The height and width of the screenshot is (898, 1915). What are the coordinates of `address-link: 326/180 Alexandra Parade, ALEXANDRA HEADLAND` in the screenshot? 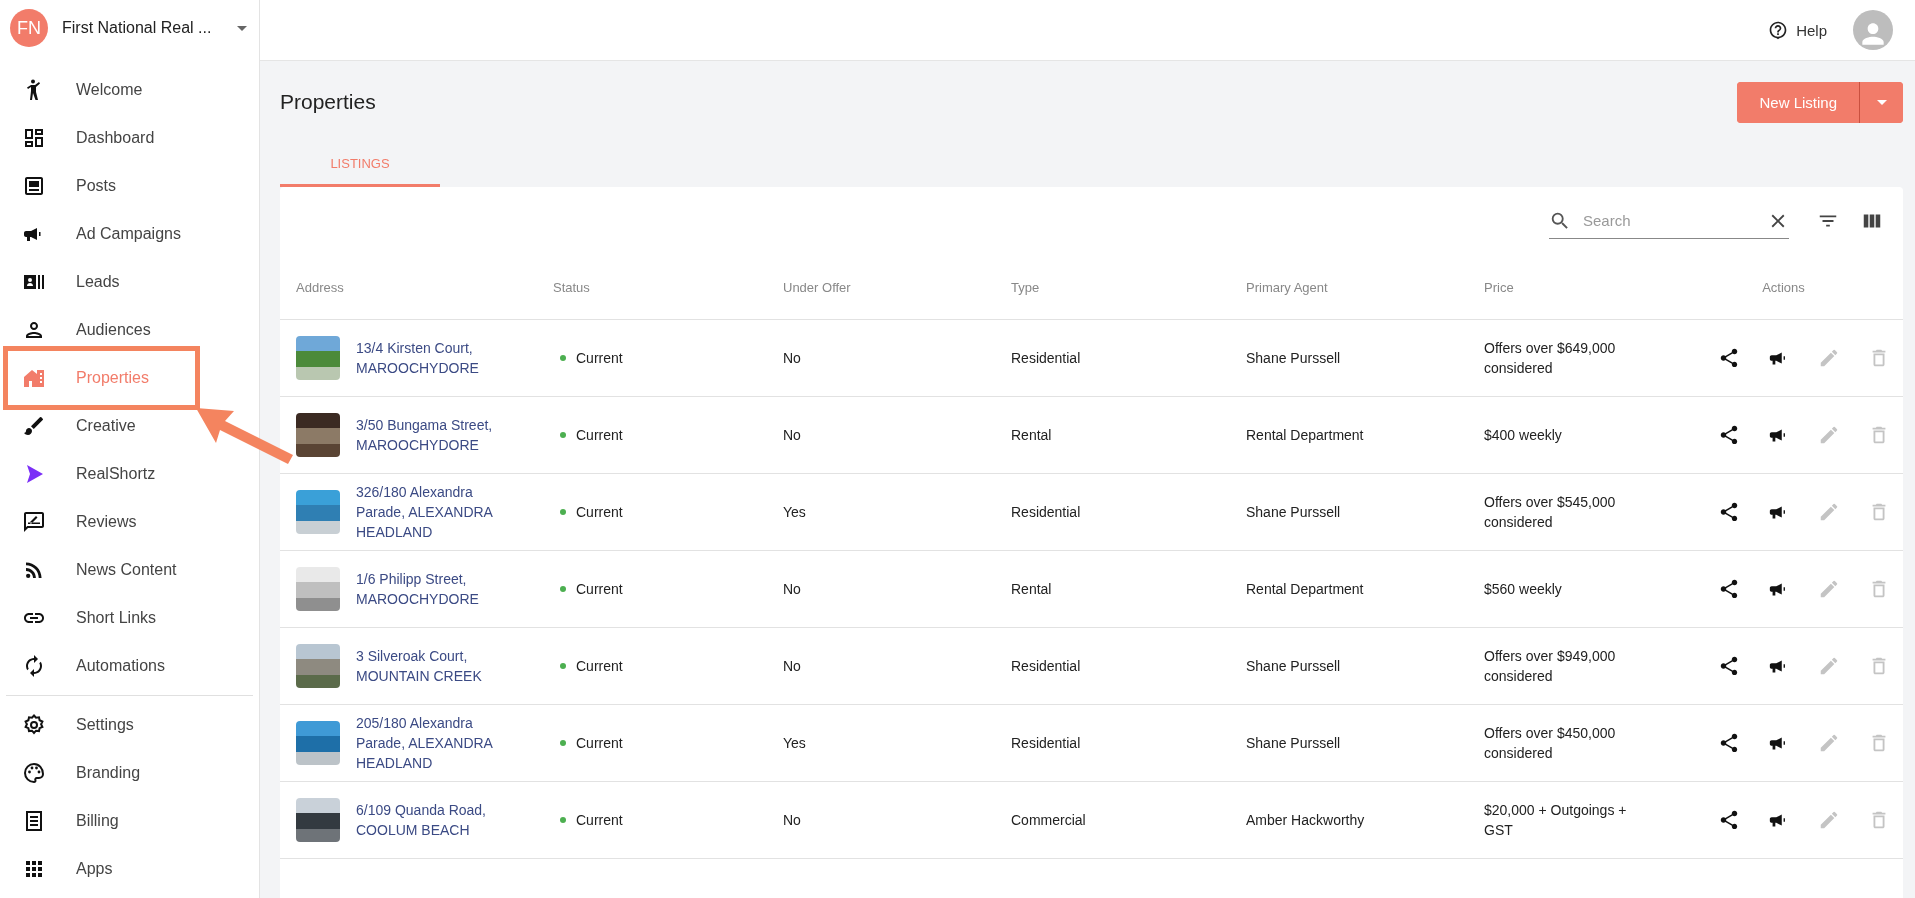 It's located at (426, 512).